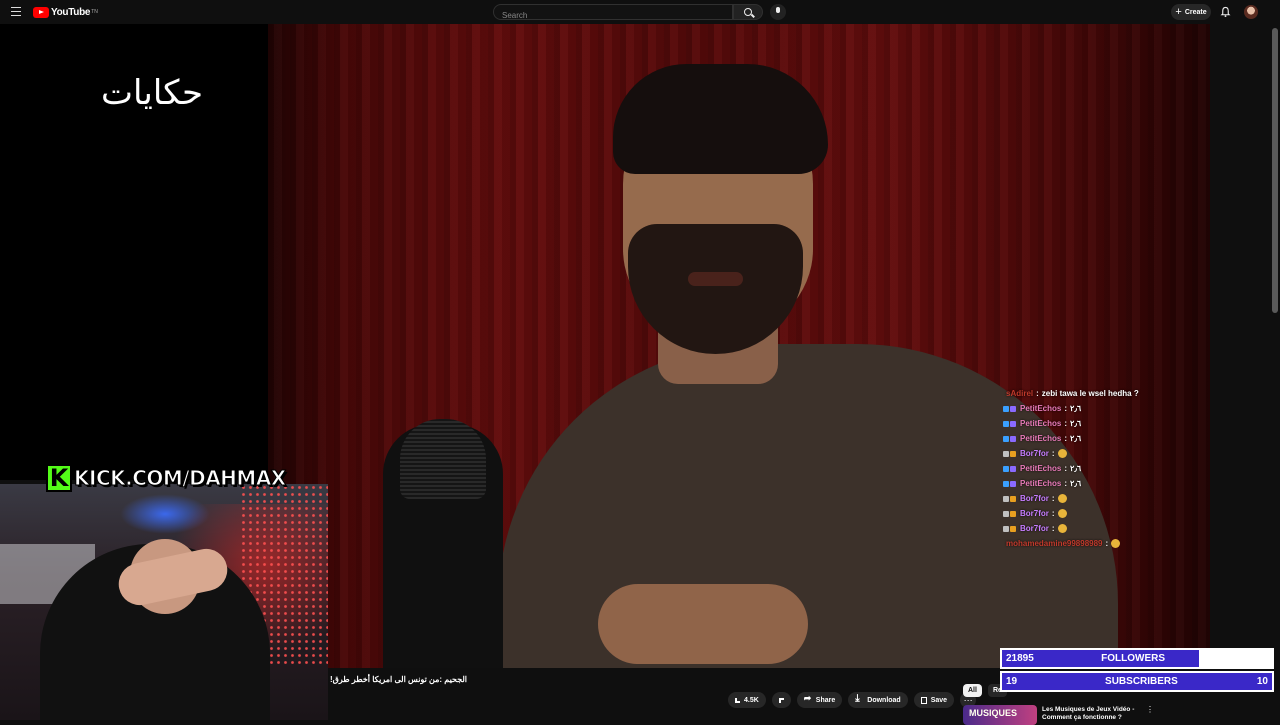 This screenshot has width=1280, height=725. What do you see at coordinates (180, 478) in the screenshot?
I see `kick-url-text: KICK.COM/DAHMAX` at bounding box center [180, 478].